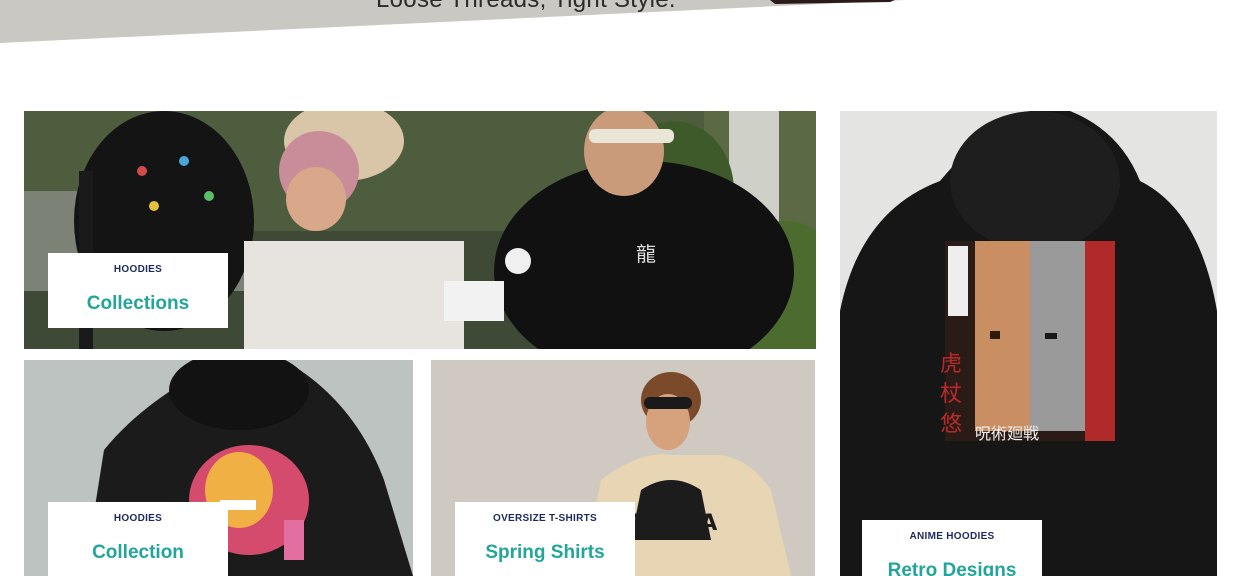 Image resolution: width=1240 pixels, height=576 pixels. I want to click on collection-label-card: HOODIES Collections, so click(138, 290).